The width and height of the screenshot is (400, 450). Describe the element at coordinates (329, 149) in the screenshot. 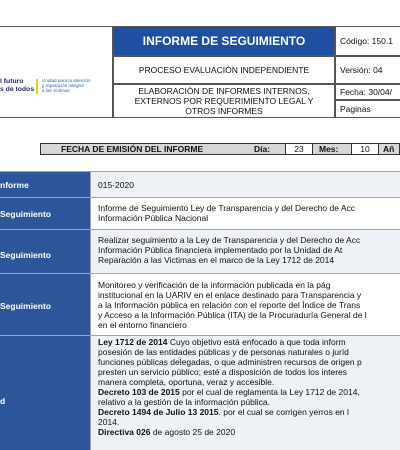

I see `mes-label: Mes:` at that location.